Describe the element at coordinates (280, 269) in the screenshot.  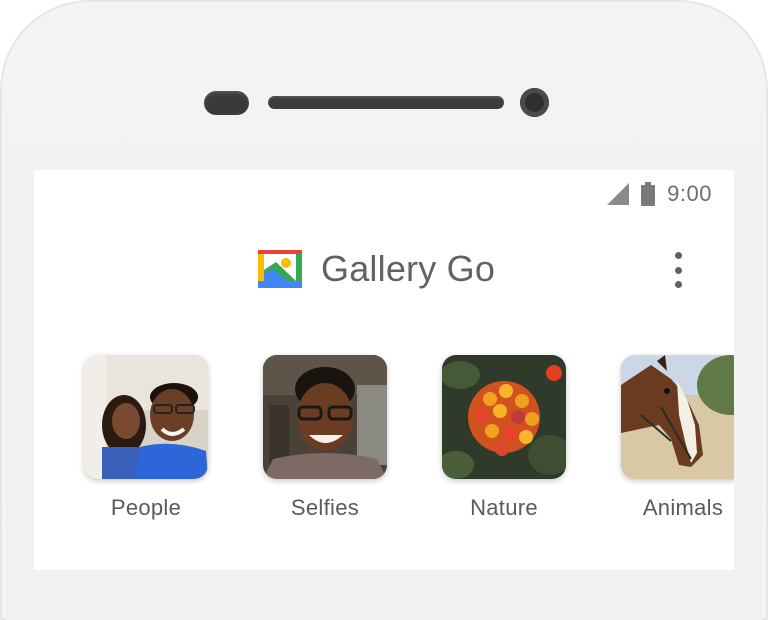
I see `gallery-go-logo-icon` at that location.